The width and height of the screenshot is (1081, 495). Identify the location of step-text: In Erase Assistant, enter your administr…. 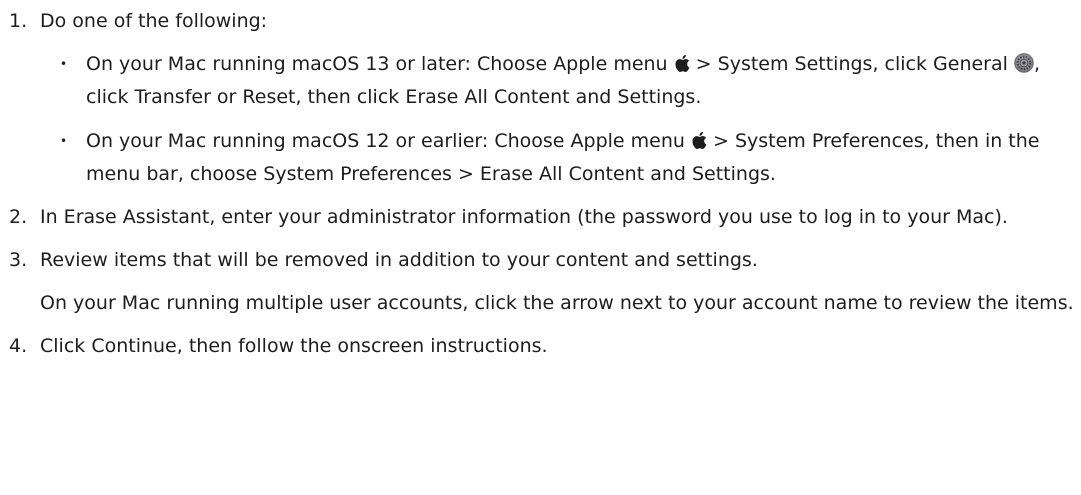
(524, 217).